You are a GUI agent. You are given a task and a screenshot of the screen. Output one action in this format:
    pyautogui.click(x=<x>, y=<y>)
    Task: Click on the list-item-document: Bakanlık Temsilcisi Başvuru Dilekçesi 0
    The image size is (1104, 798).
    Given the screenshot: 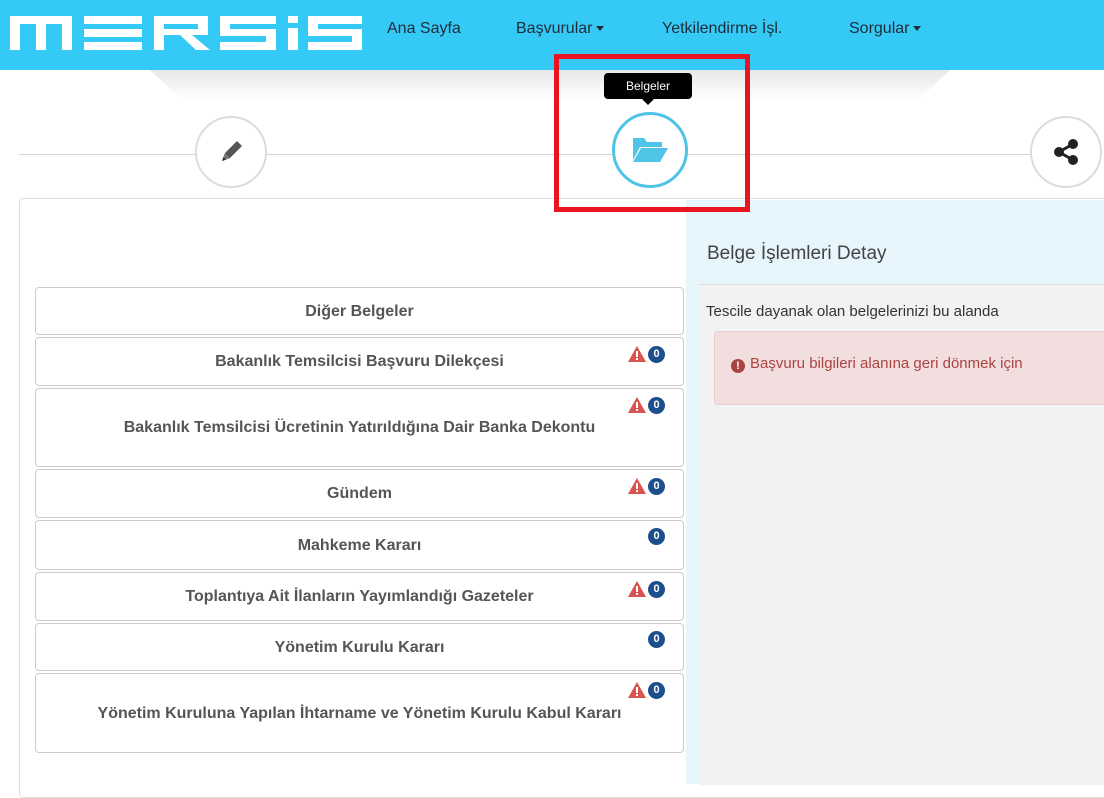 What is the action you would take?
    pyautogui.click(x=359, y=361)
    